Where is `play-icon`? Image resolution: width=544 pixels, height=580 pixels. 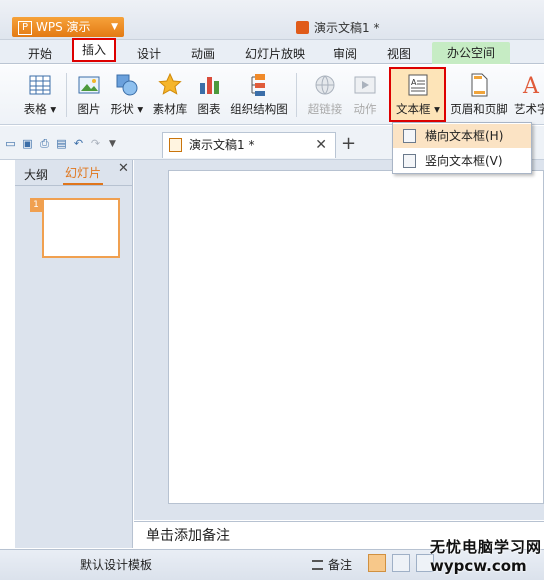 play-icon is located at coordinates (365, 85).